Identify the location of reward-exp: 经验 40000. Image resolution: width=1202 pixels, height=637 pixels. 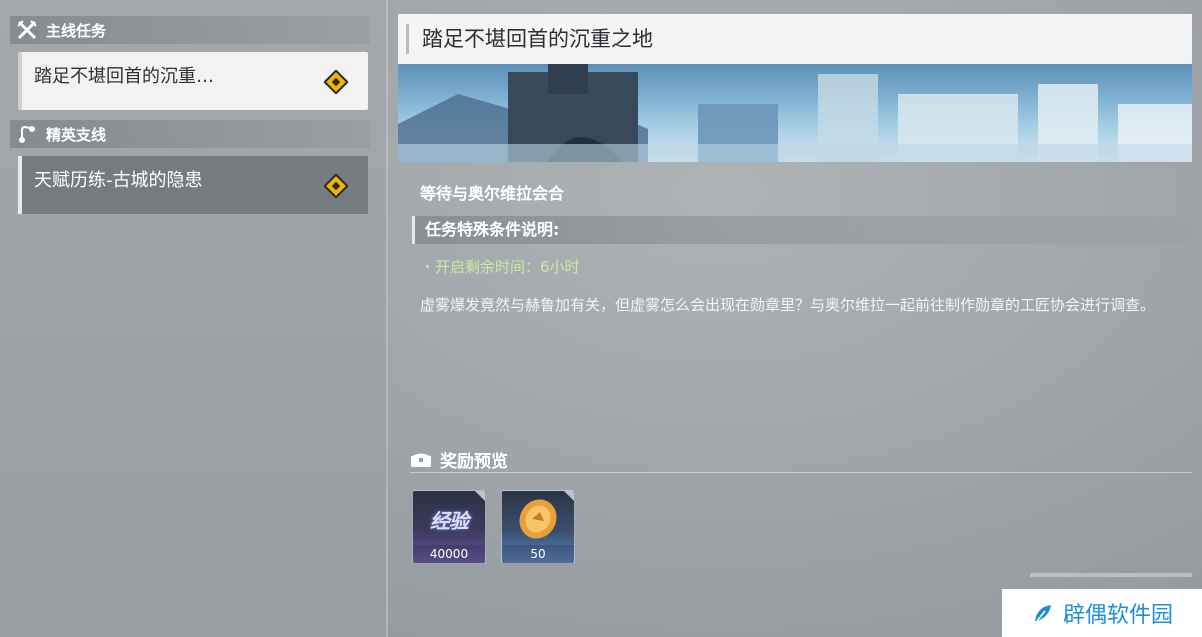
(449, 527).